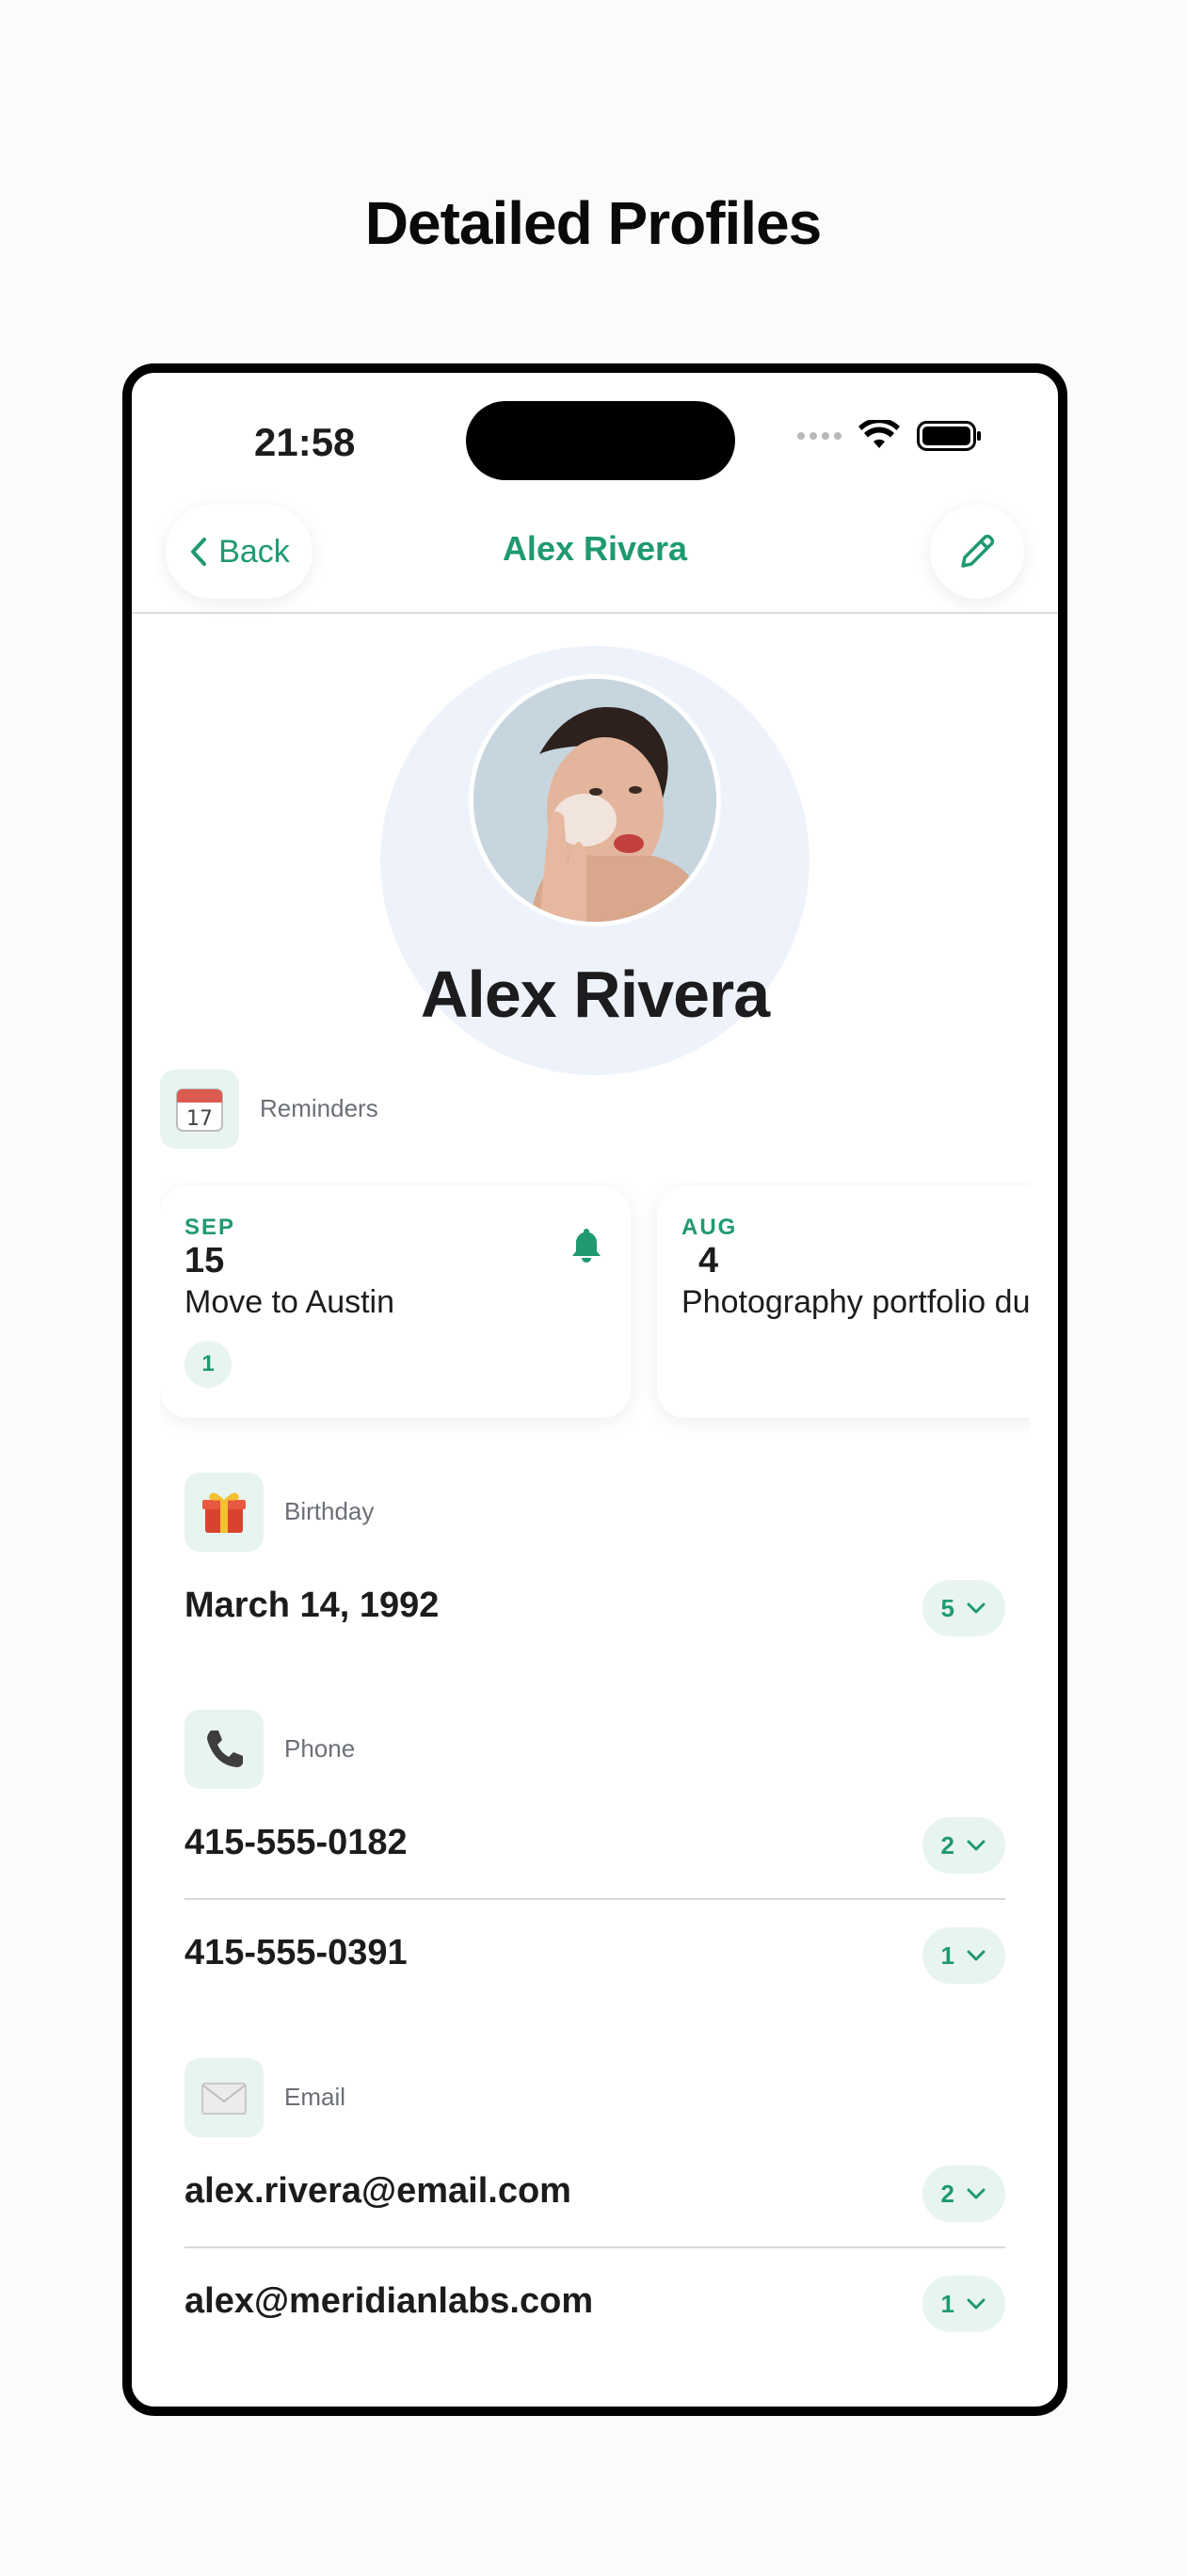 The height and width of the screenshot is (2576, 1186). Describe the element at coordinates (963, 1955) in the screenshot. I see `phone-count-pill: 1` at that location.